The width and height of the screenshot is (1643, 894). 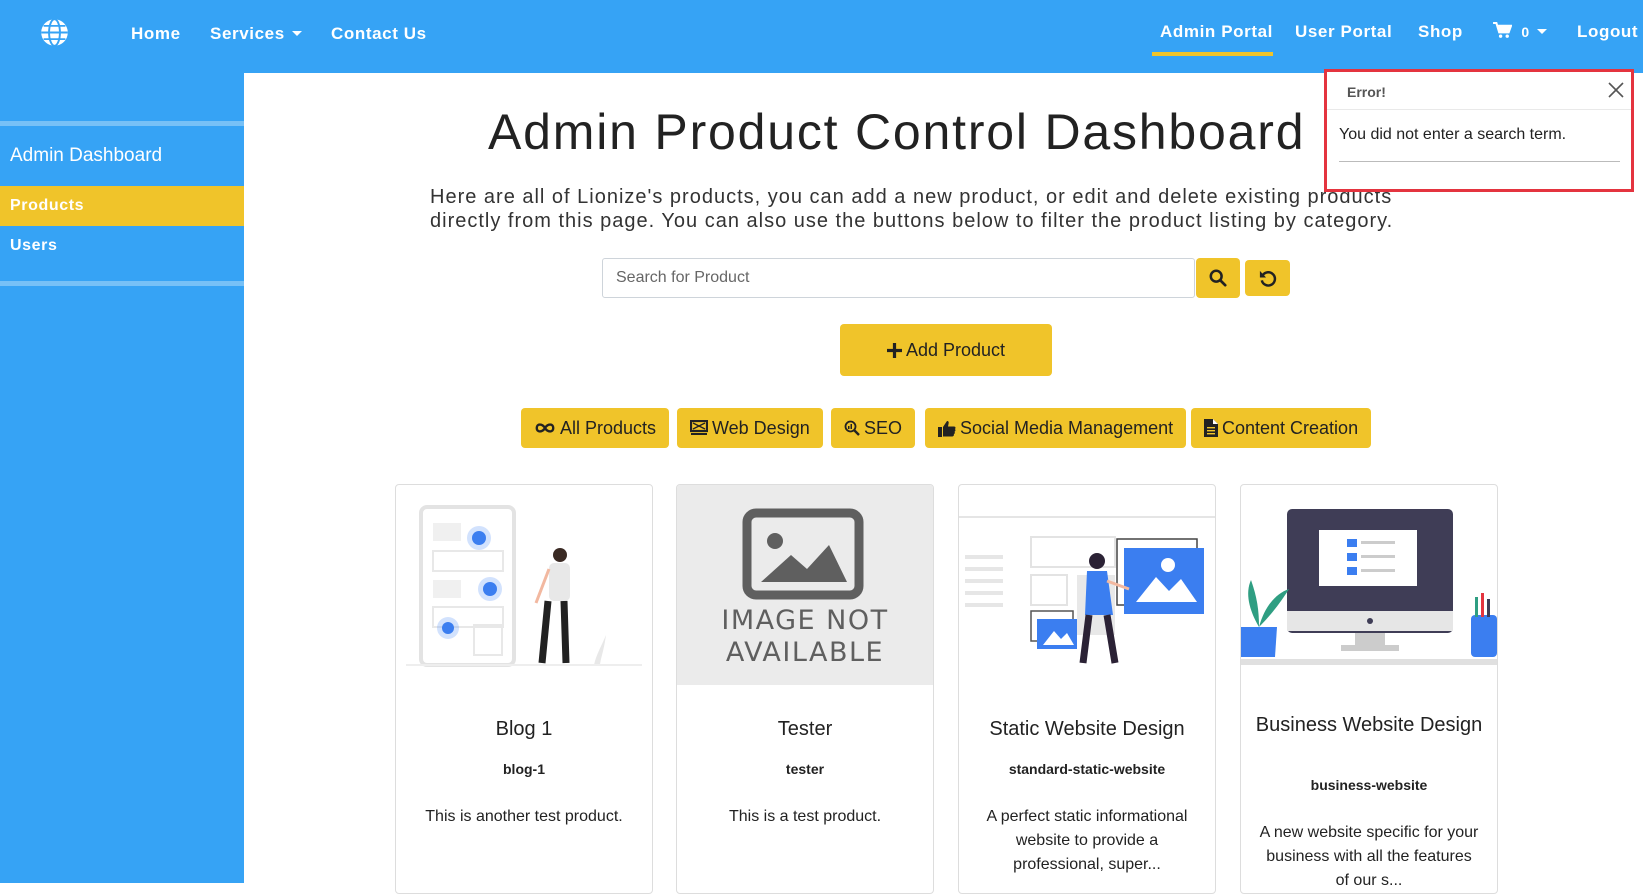 What do you see at coordinates (86, 155) in the screenshot?
I see `sidebar-title: Admin Dashboard` at bounding box center [86, 155].